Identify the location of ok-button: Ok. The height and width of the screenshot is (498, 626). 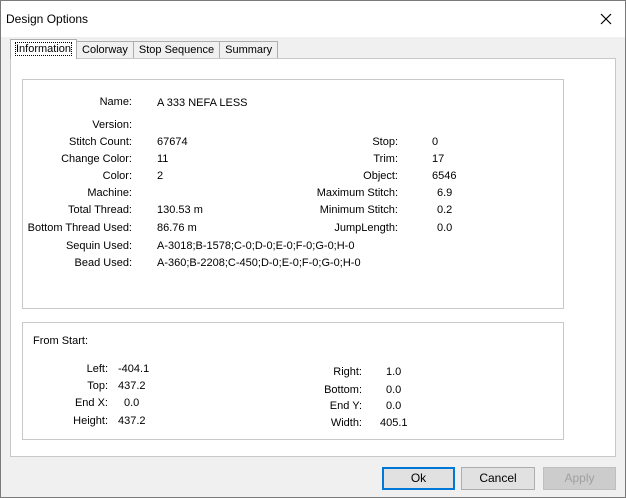
(418, 478).